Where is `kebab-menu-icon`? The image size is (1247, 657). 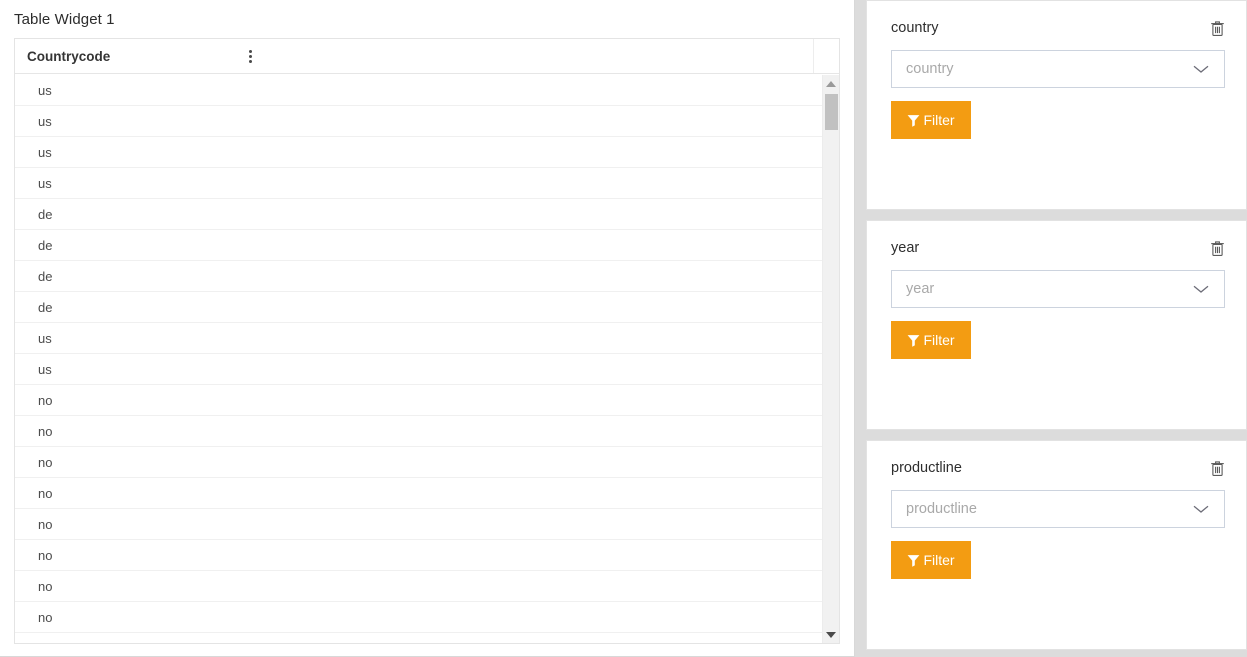
kebab-menu-icon is located at coordinates (257, 56).